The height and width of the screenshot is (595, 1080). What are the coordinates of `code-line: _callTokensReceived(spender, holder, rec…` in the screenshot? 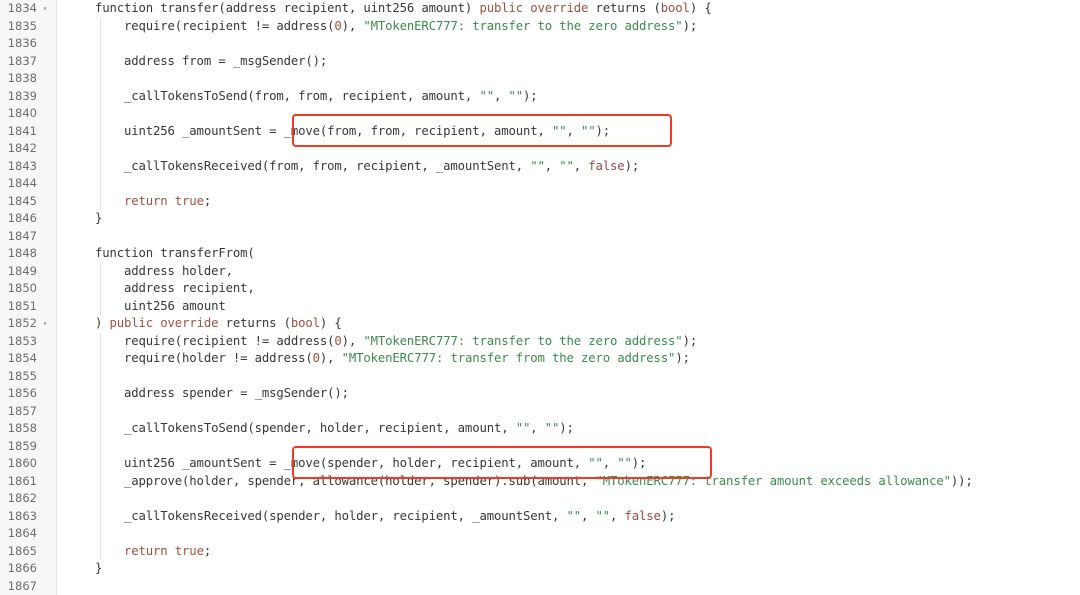 It's located at (569, 516).